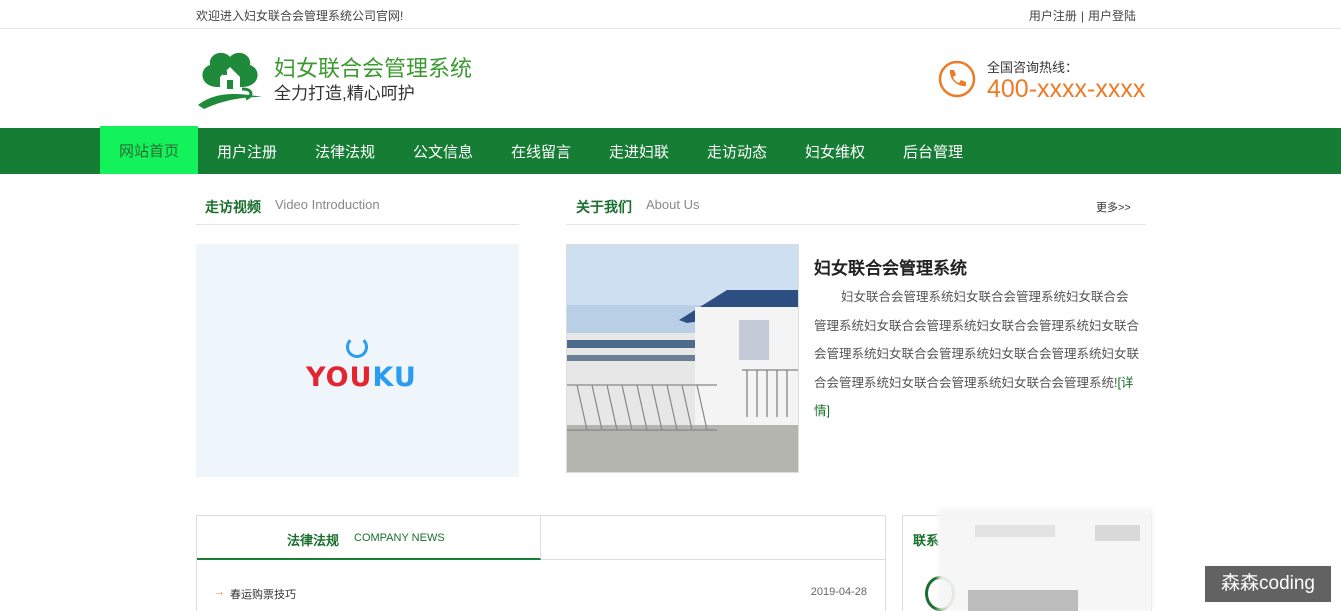 The width and height of the screenshot is (1341, 611). What do you see at coordinates (344, 93) in the screenshot?
I see `site-slogan: 全力打造,精心呵护` at bounding box center [344, 93].